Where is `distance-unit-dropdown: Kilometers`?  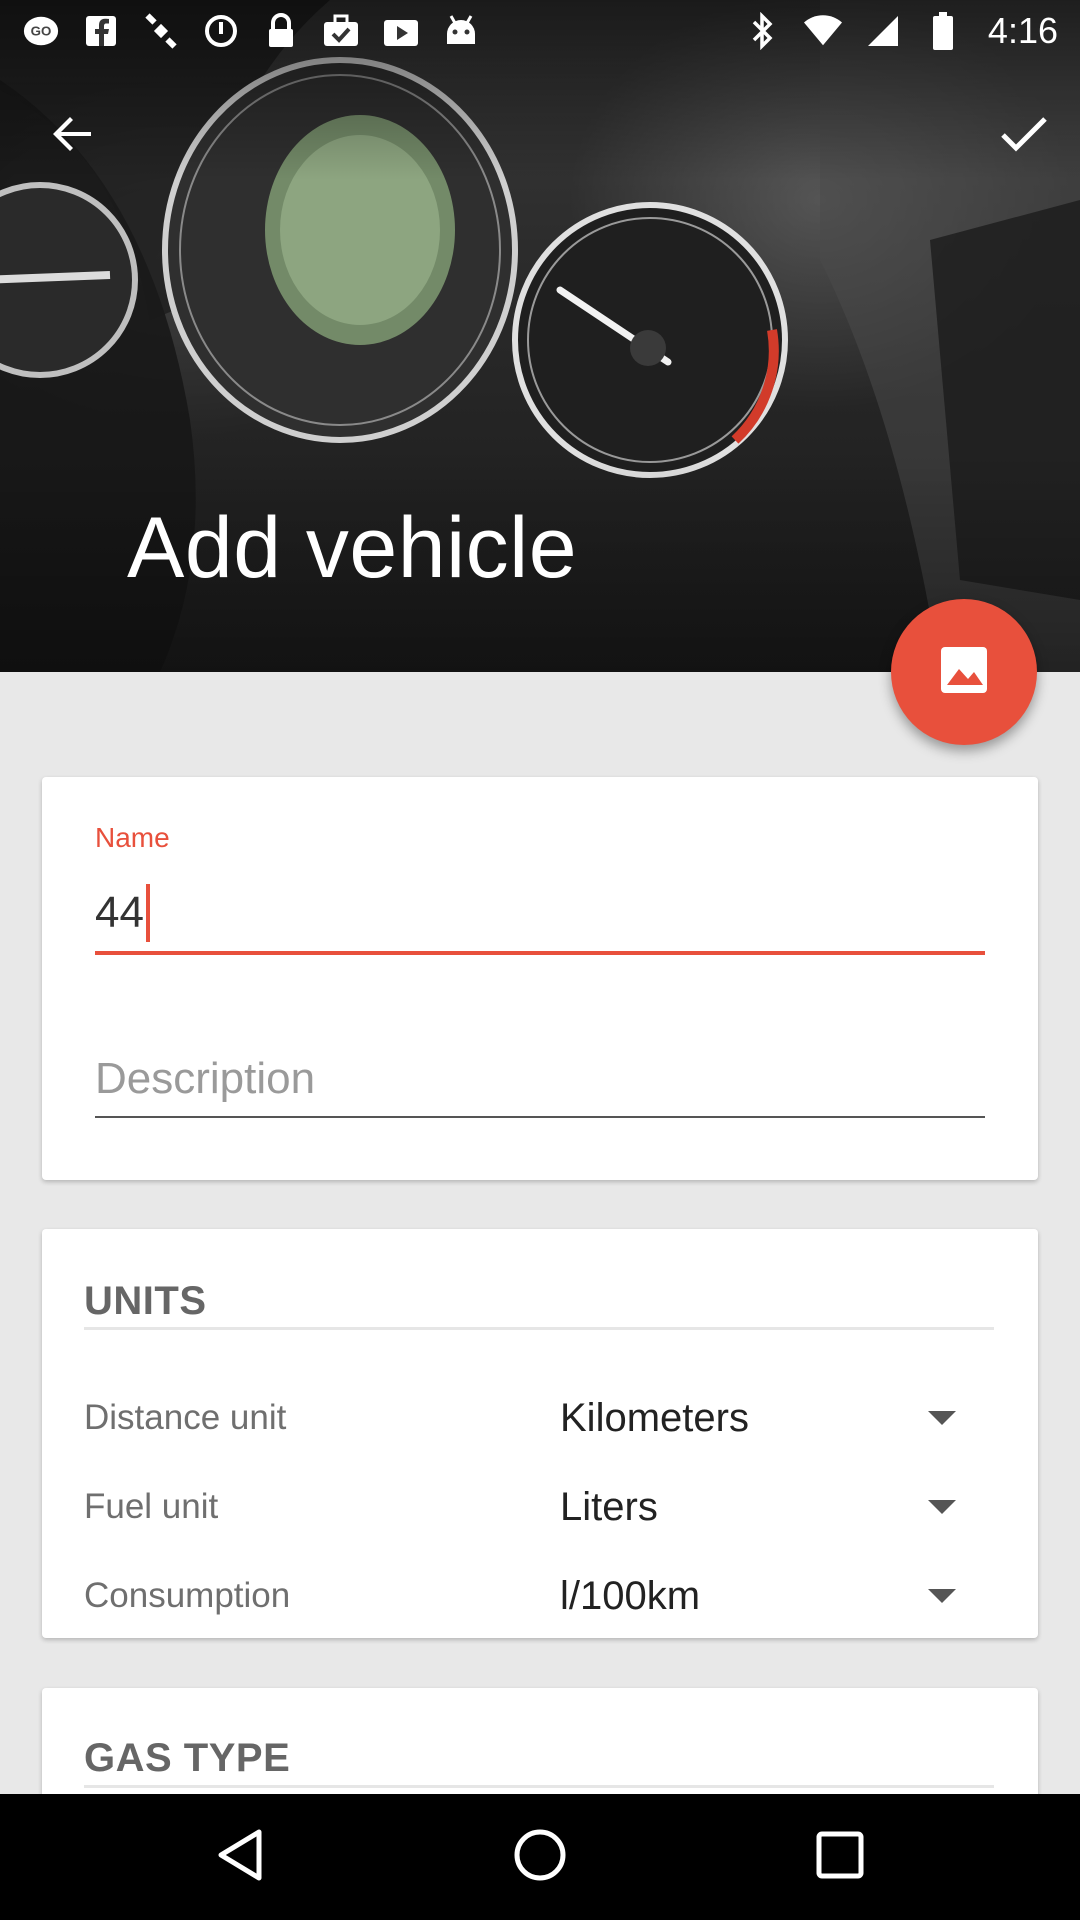 distance-unit-dropdown: Kilometers is located at coordinates (777, 1418).